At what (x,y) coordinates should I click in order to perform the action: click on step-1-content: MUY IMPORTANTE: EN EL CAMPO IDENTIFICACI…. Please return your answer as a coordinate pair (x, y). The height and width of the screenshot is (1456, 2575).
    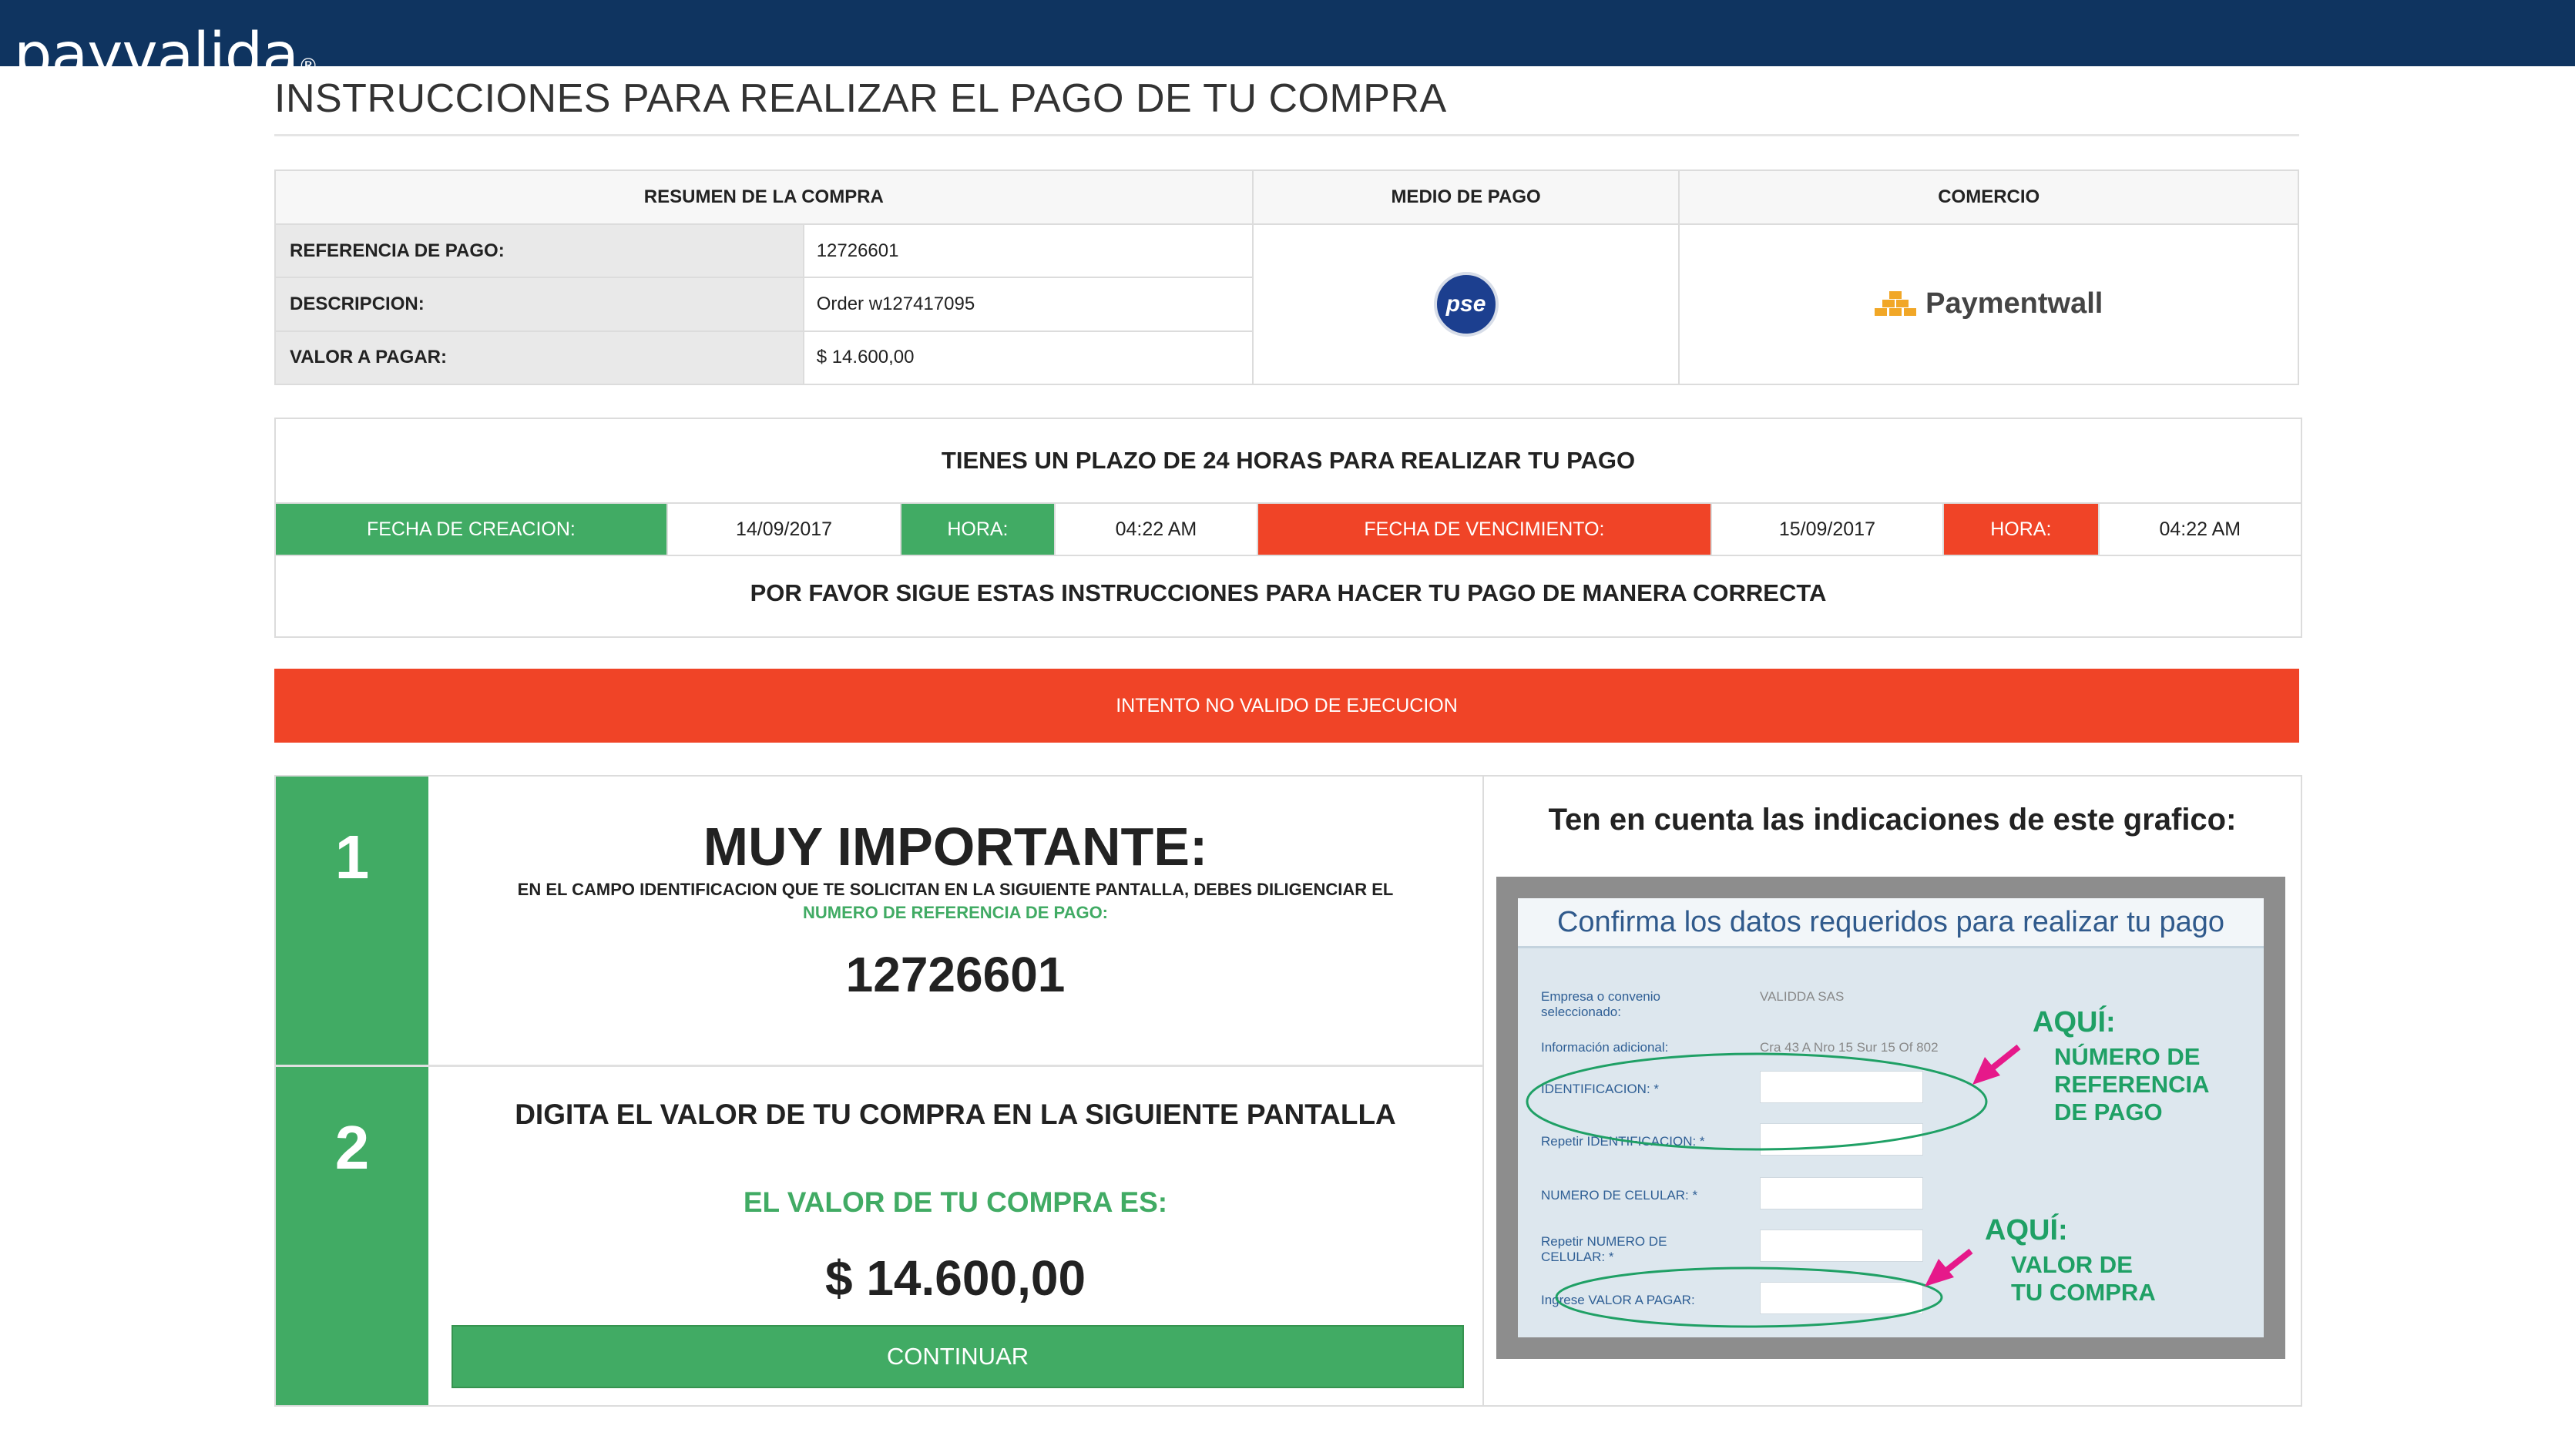
    Looking at the image, I should click on (955, 909).